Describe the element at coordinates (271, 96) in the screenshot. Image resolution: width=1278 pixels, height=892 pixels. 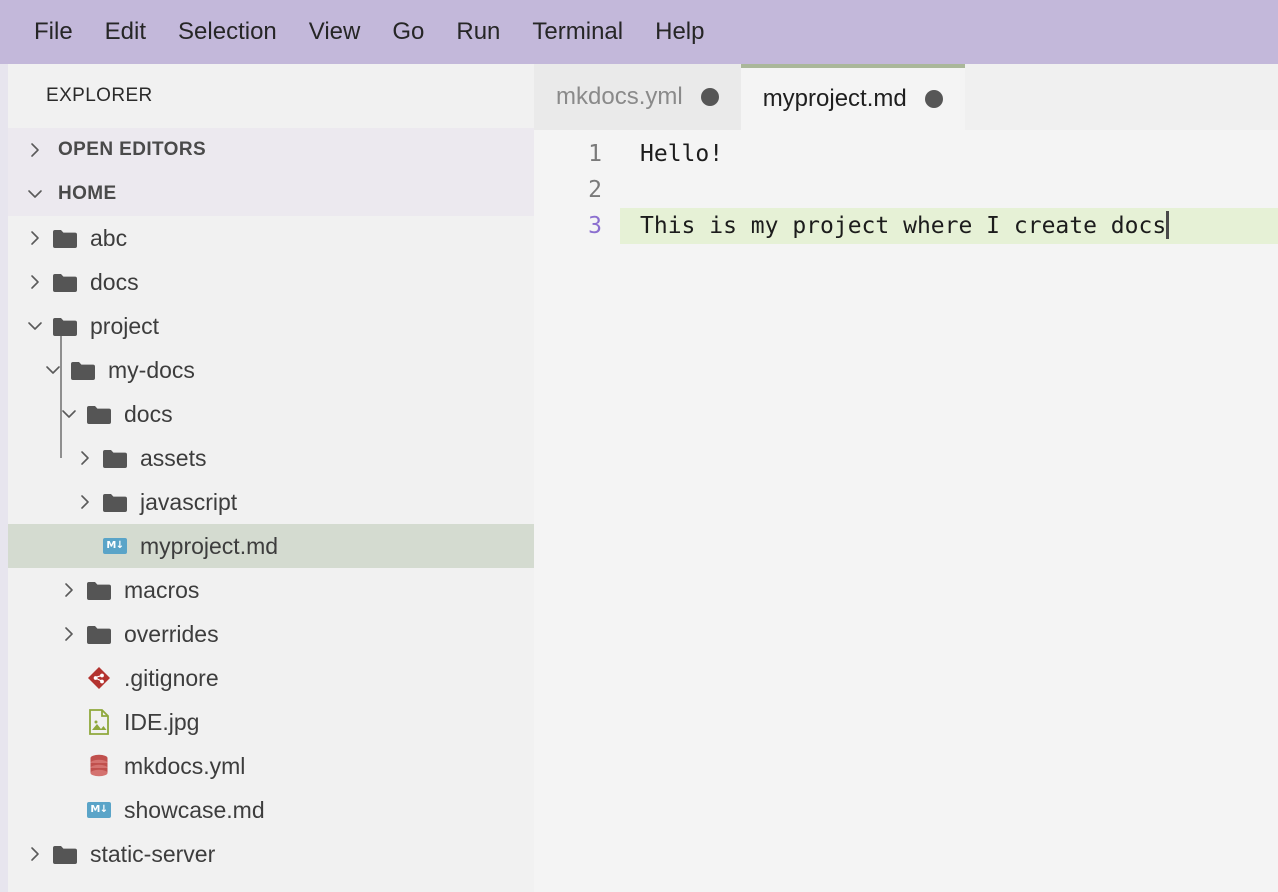
I see `explorer-title: EXPLORER` at that location.